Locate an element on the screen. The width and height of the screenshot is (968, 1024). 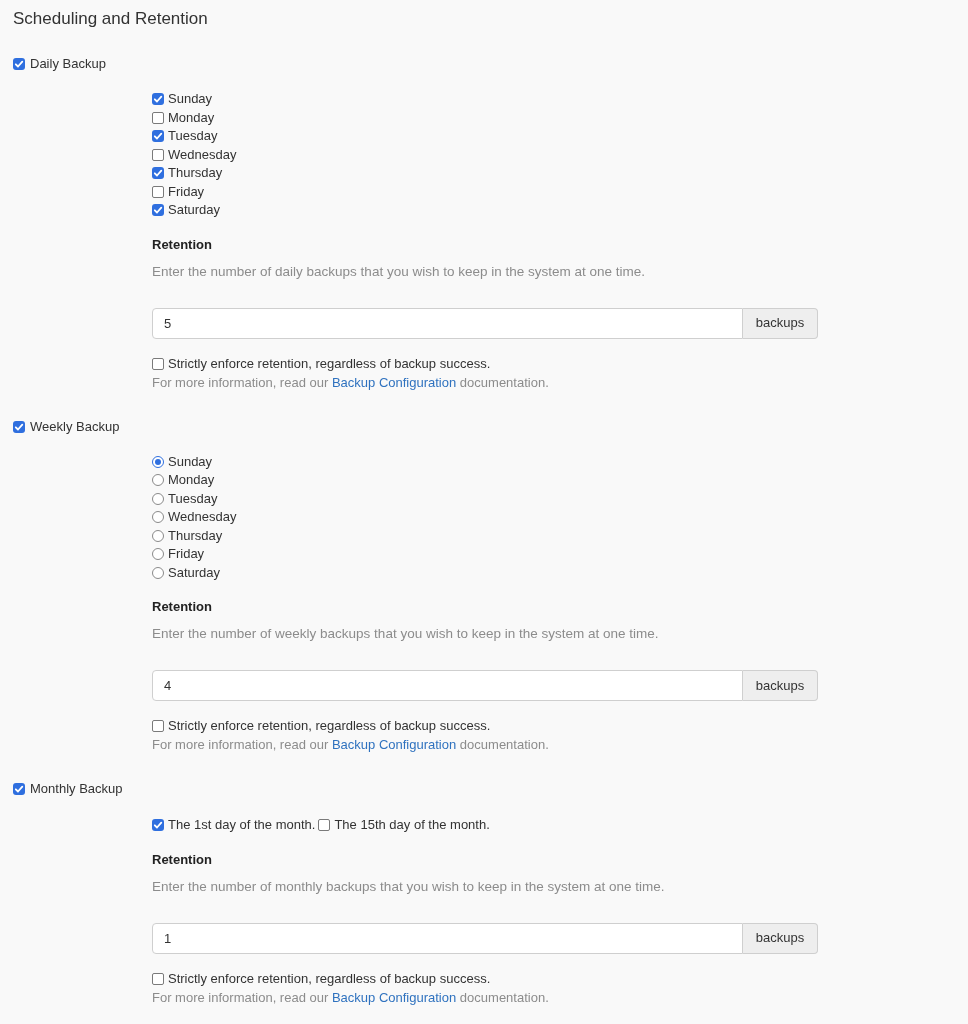
retention-input: 5 is located at coordinates (447, 323).